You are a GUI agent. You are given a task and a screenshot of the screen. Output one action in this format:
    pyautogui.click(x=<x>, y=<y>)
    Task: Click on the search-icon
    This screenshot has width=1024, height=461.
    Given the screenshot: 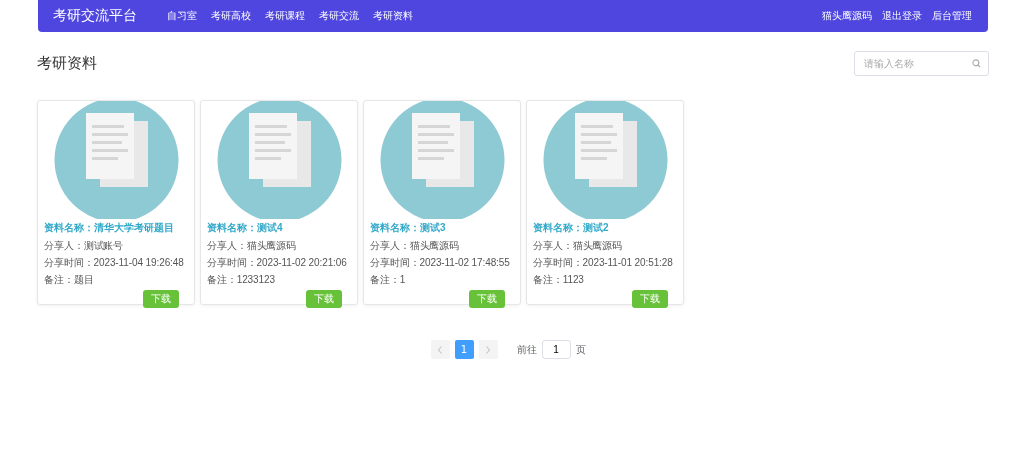 What is the action you would take?
    pyautogui.click(x=976, y=63)
    